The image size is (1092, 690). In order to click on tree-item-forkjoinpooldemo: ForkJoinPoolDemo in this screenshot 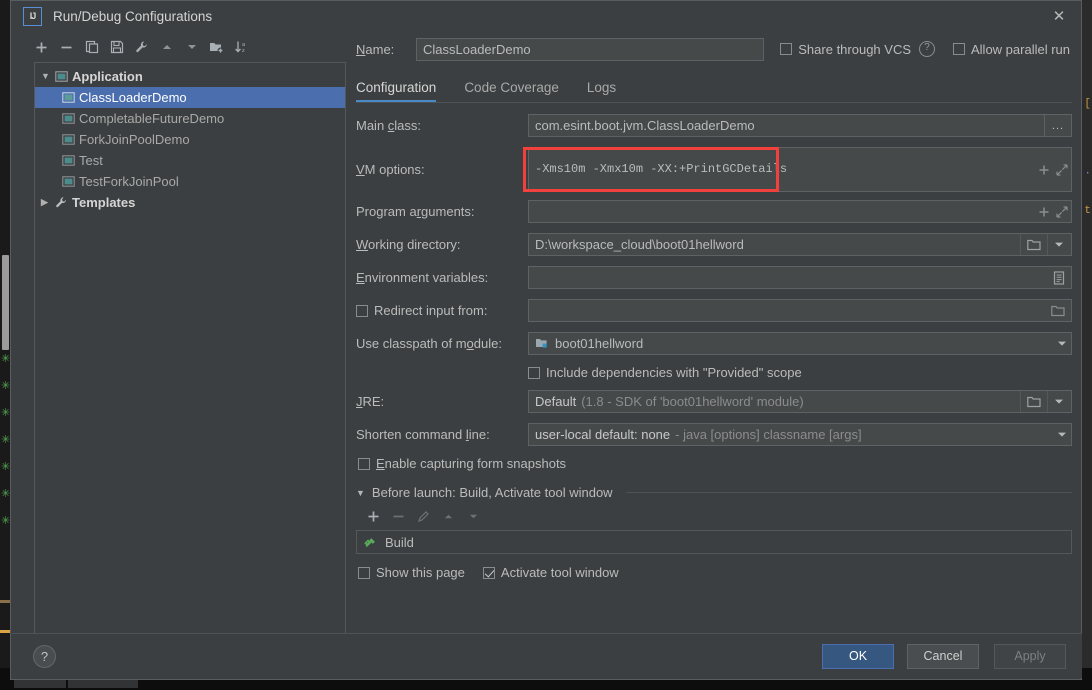, I will do `click(190, 139)`.